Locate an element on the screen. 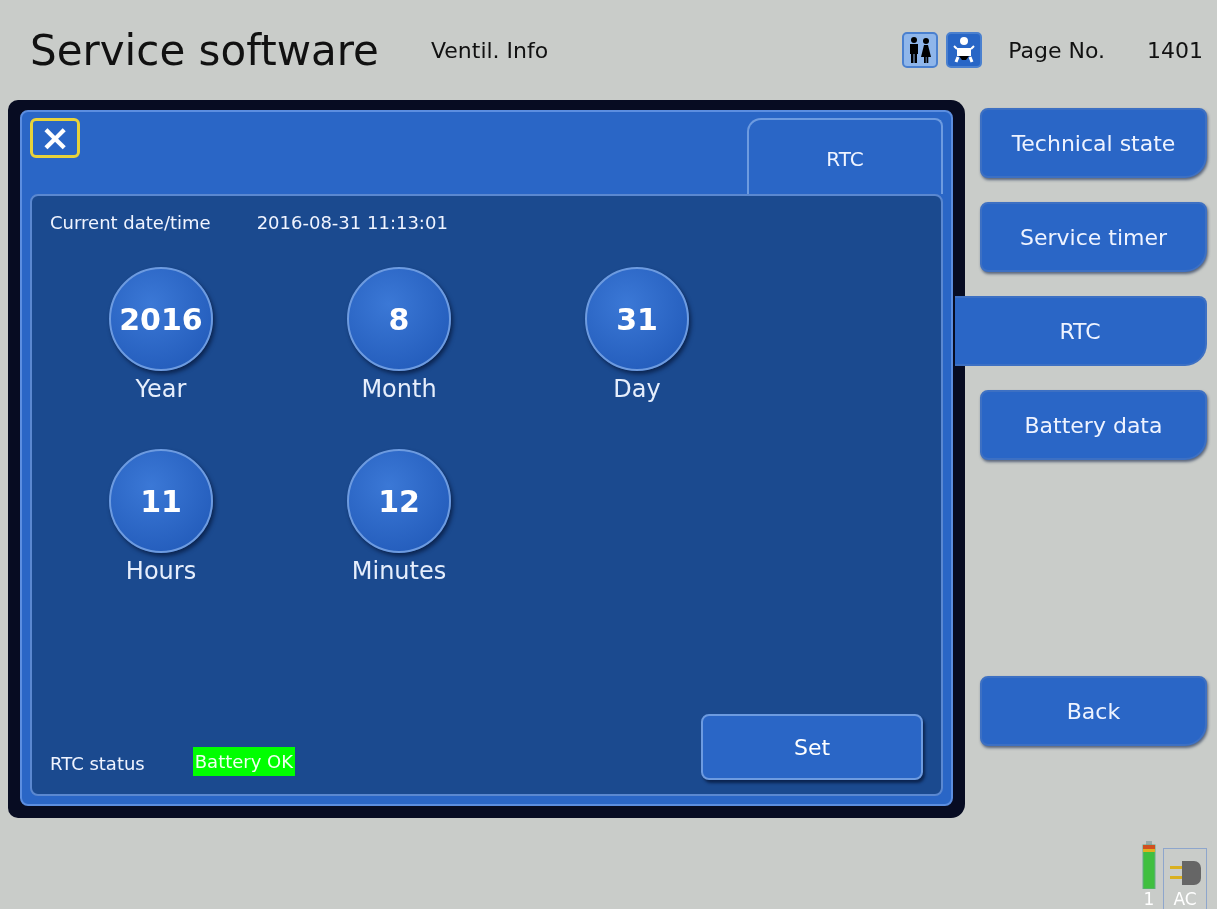  current-datetime-value: 2016-08-31 11:13:01 is located at coordinates (352, 222).